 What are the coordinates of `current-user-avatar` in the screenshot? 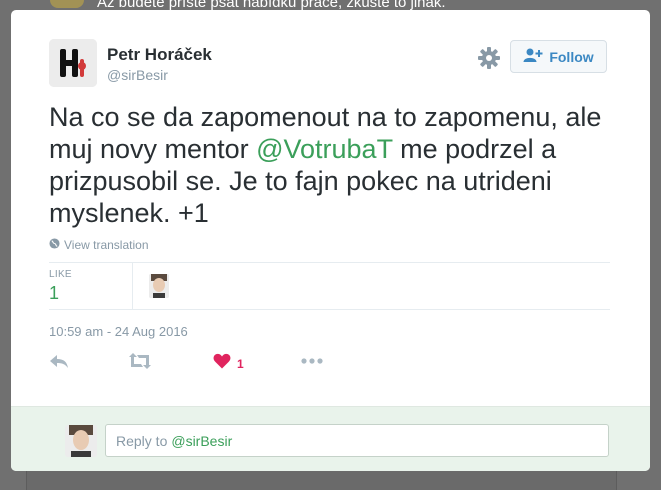 It's located at (81, 441).